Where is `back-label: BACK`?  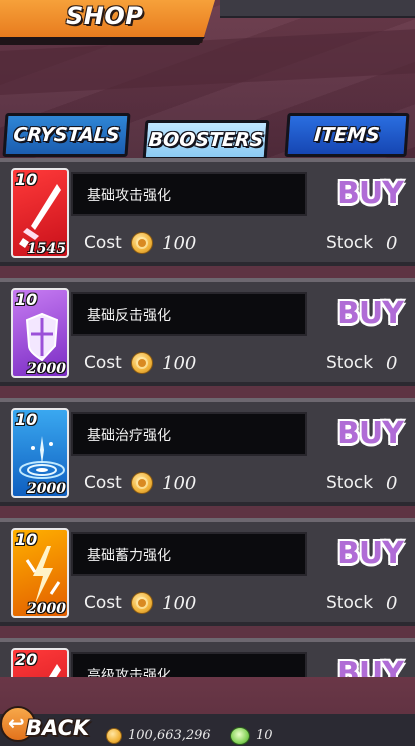
back-label: BACK is located at coordinates (58, 728).